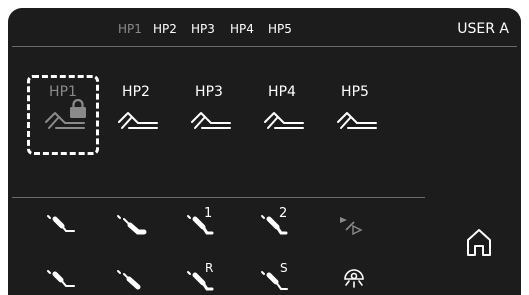  I want to click on instrument-5-button, so click(66, 280).